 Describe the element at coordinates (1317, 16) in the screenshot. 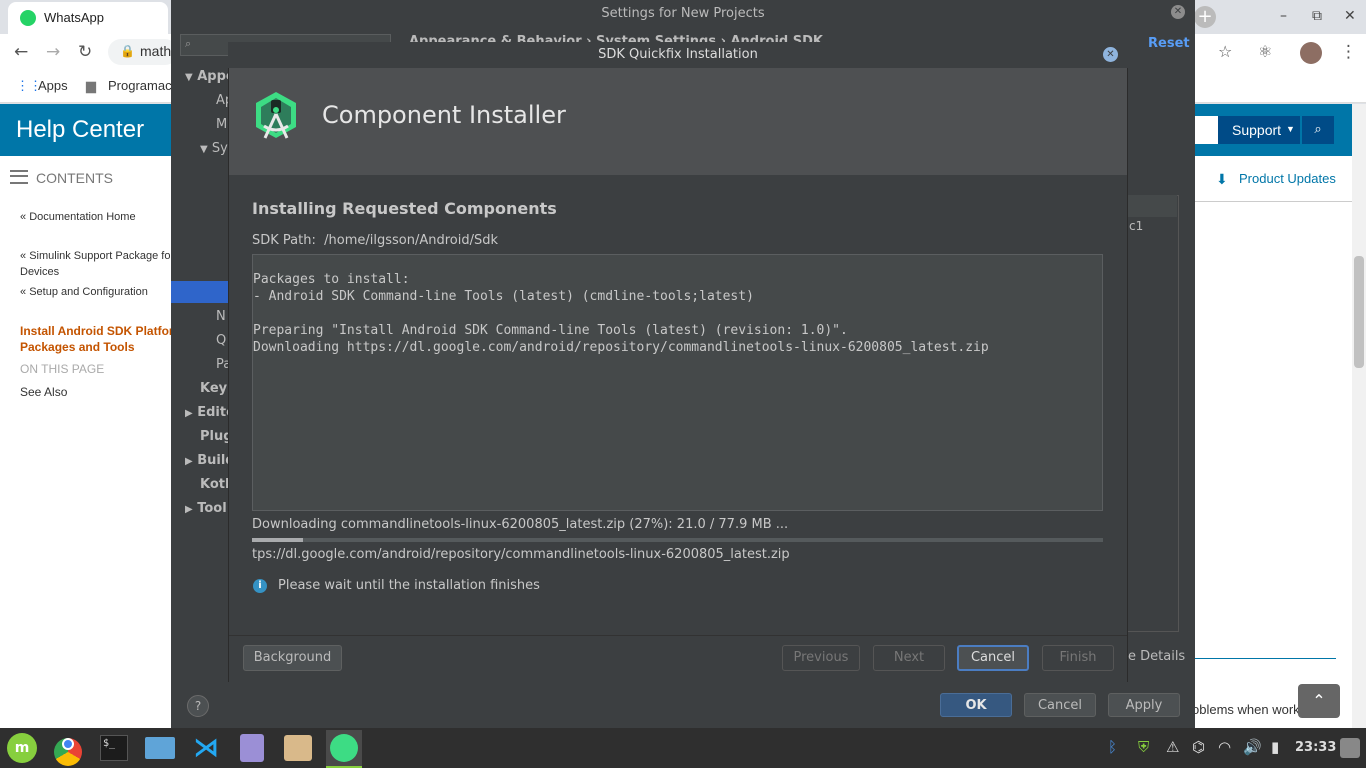

I see `restore-icon: ⧉` at that location.